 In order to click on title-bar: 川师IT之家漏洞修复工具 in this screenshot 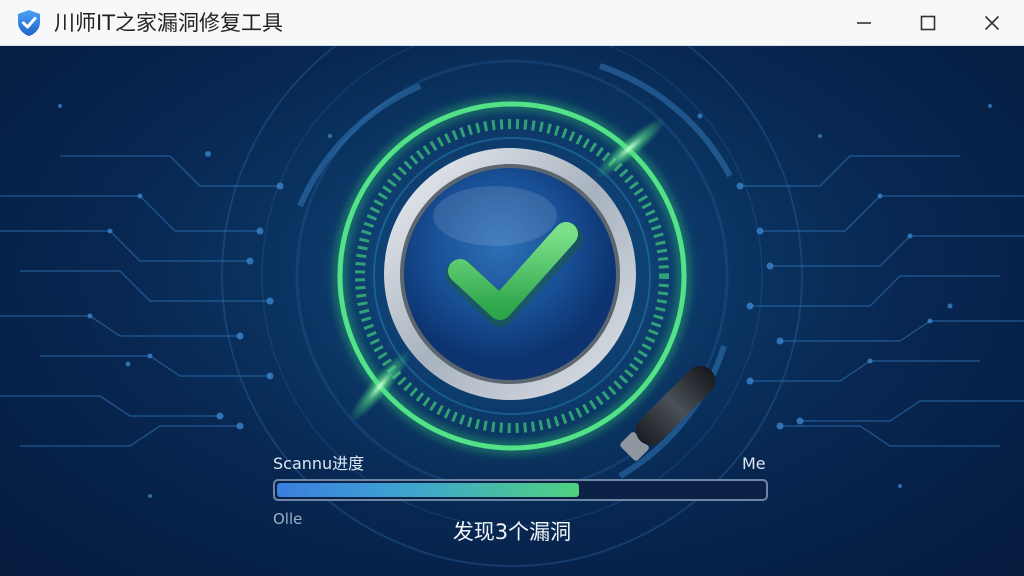, I will do `click(512, 23)`.